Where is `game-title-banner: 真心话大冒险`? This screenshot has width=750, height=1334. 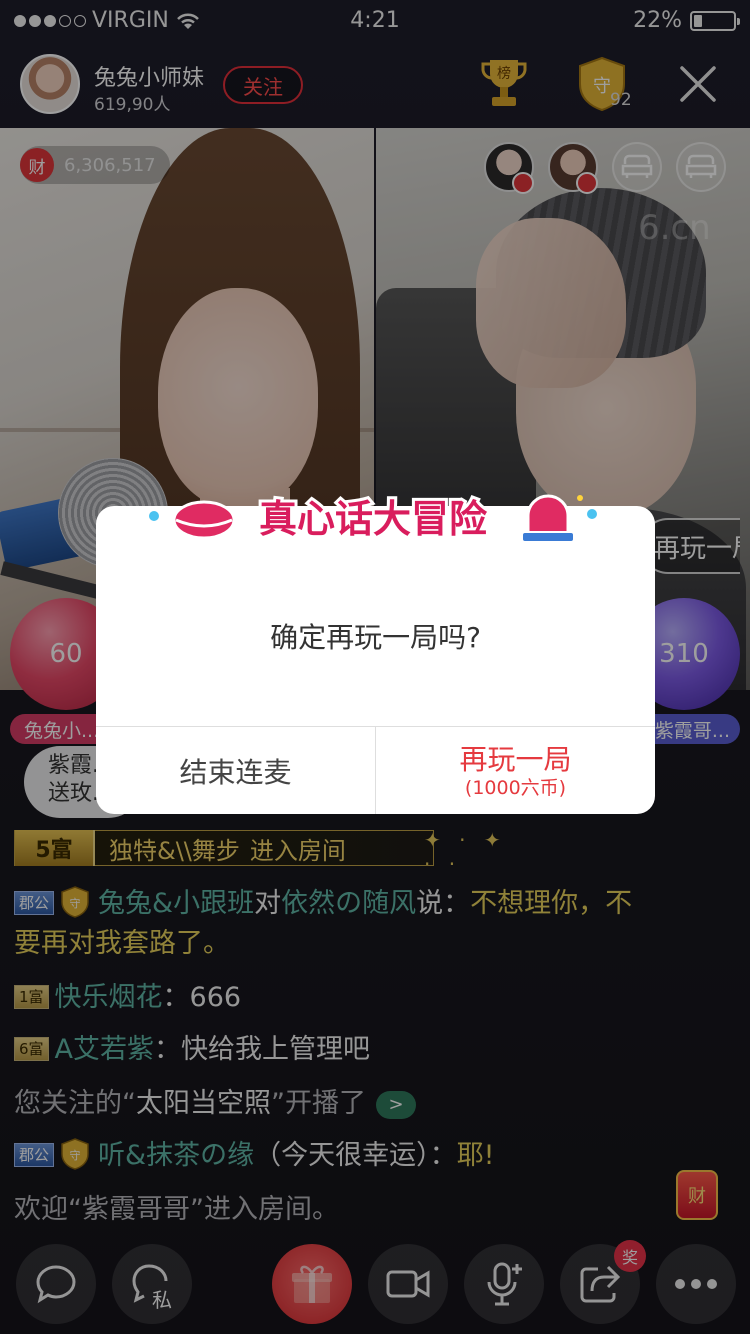
game-title-banner: 真心话大冒险 is located at coordinates (373, 519).